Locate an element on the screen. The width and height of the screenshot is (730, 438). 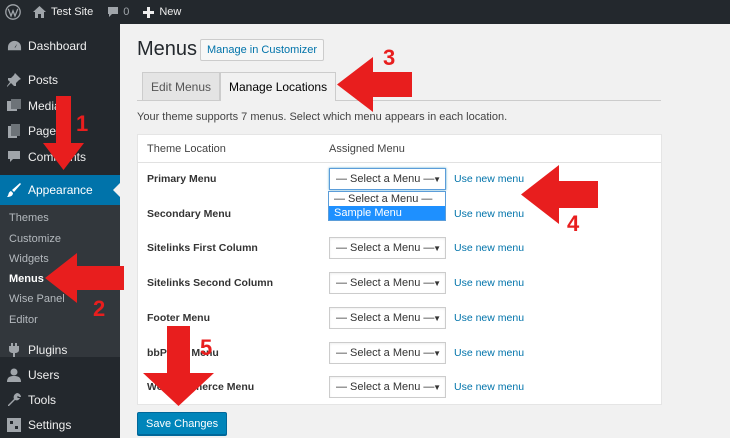
menu-select-footer: — Select a Menu — ▼ is located at coordinates (387, 318).